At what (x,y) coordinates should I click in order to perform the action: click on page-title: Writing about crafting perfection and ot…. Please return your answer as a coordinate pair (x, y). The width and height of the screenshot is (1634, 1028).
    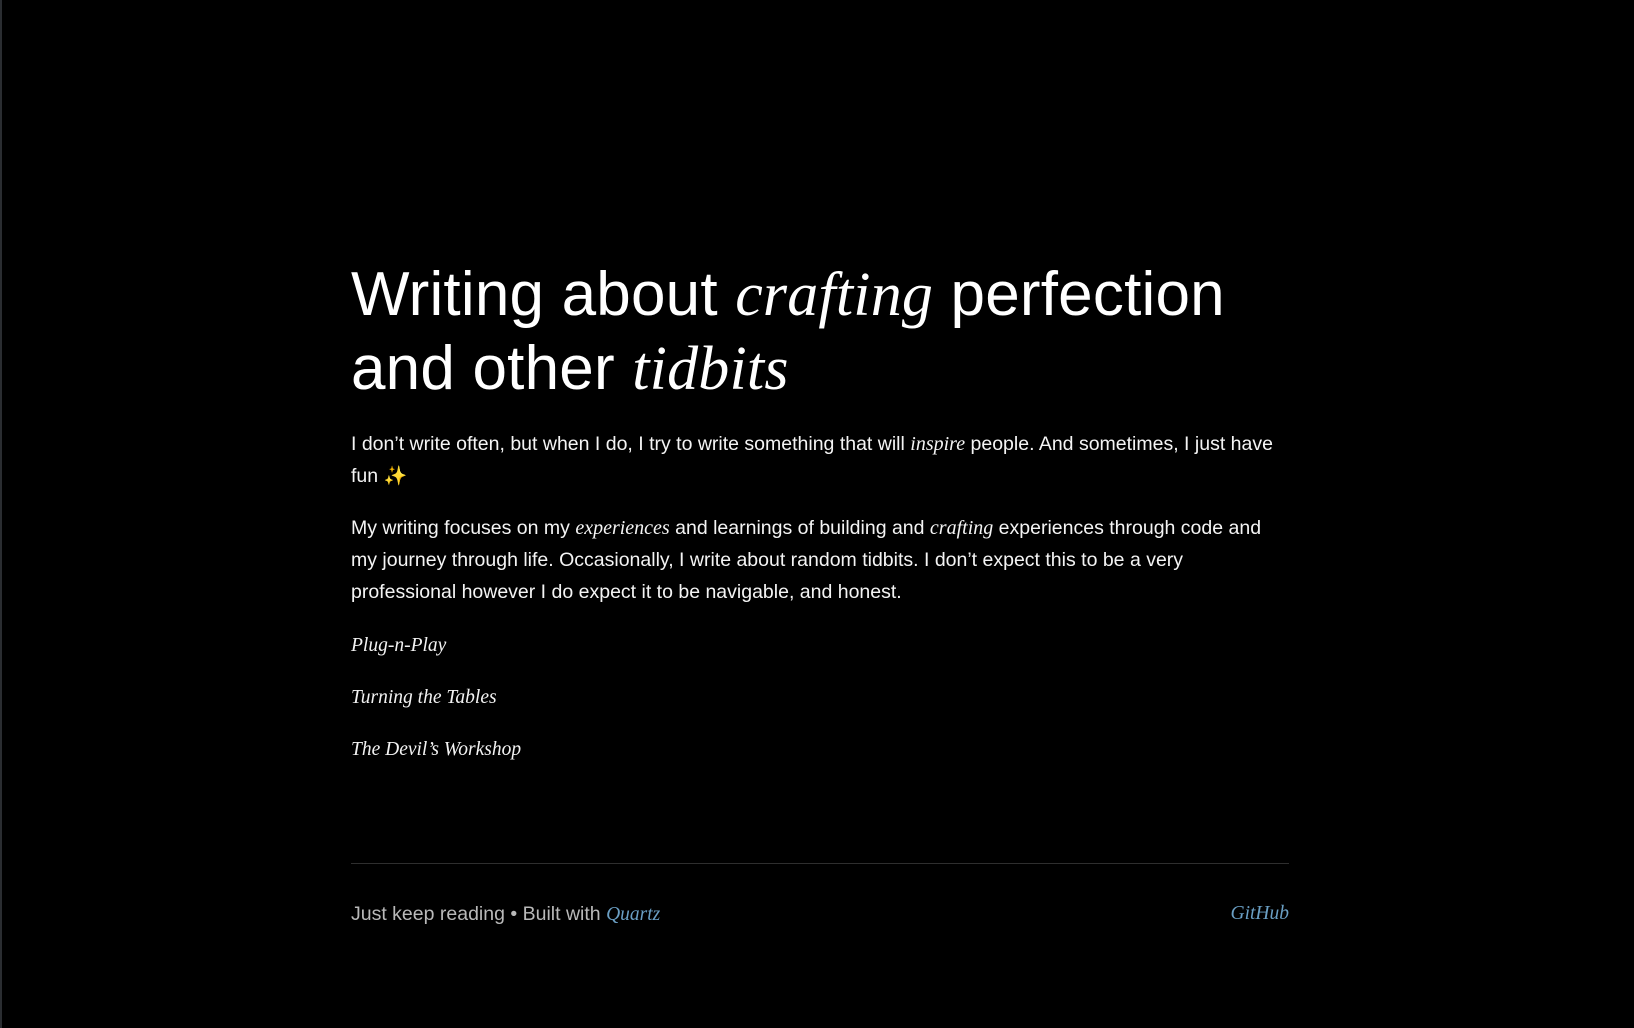
    Looking at the image, I should click on (820, 332).